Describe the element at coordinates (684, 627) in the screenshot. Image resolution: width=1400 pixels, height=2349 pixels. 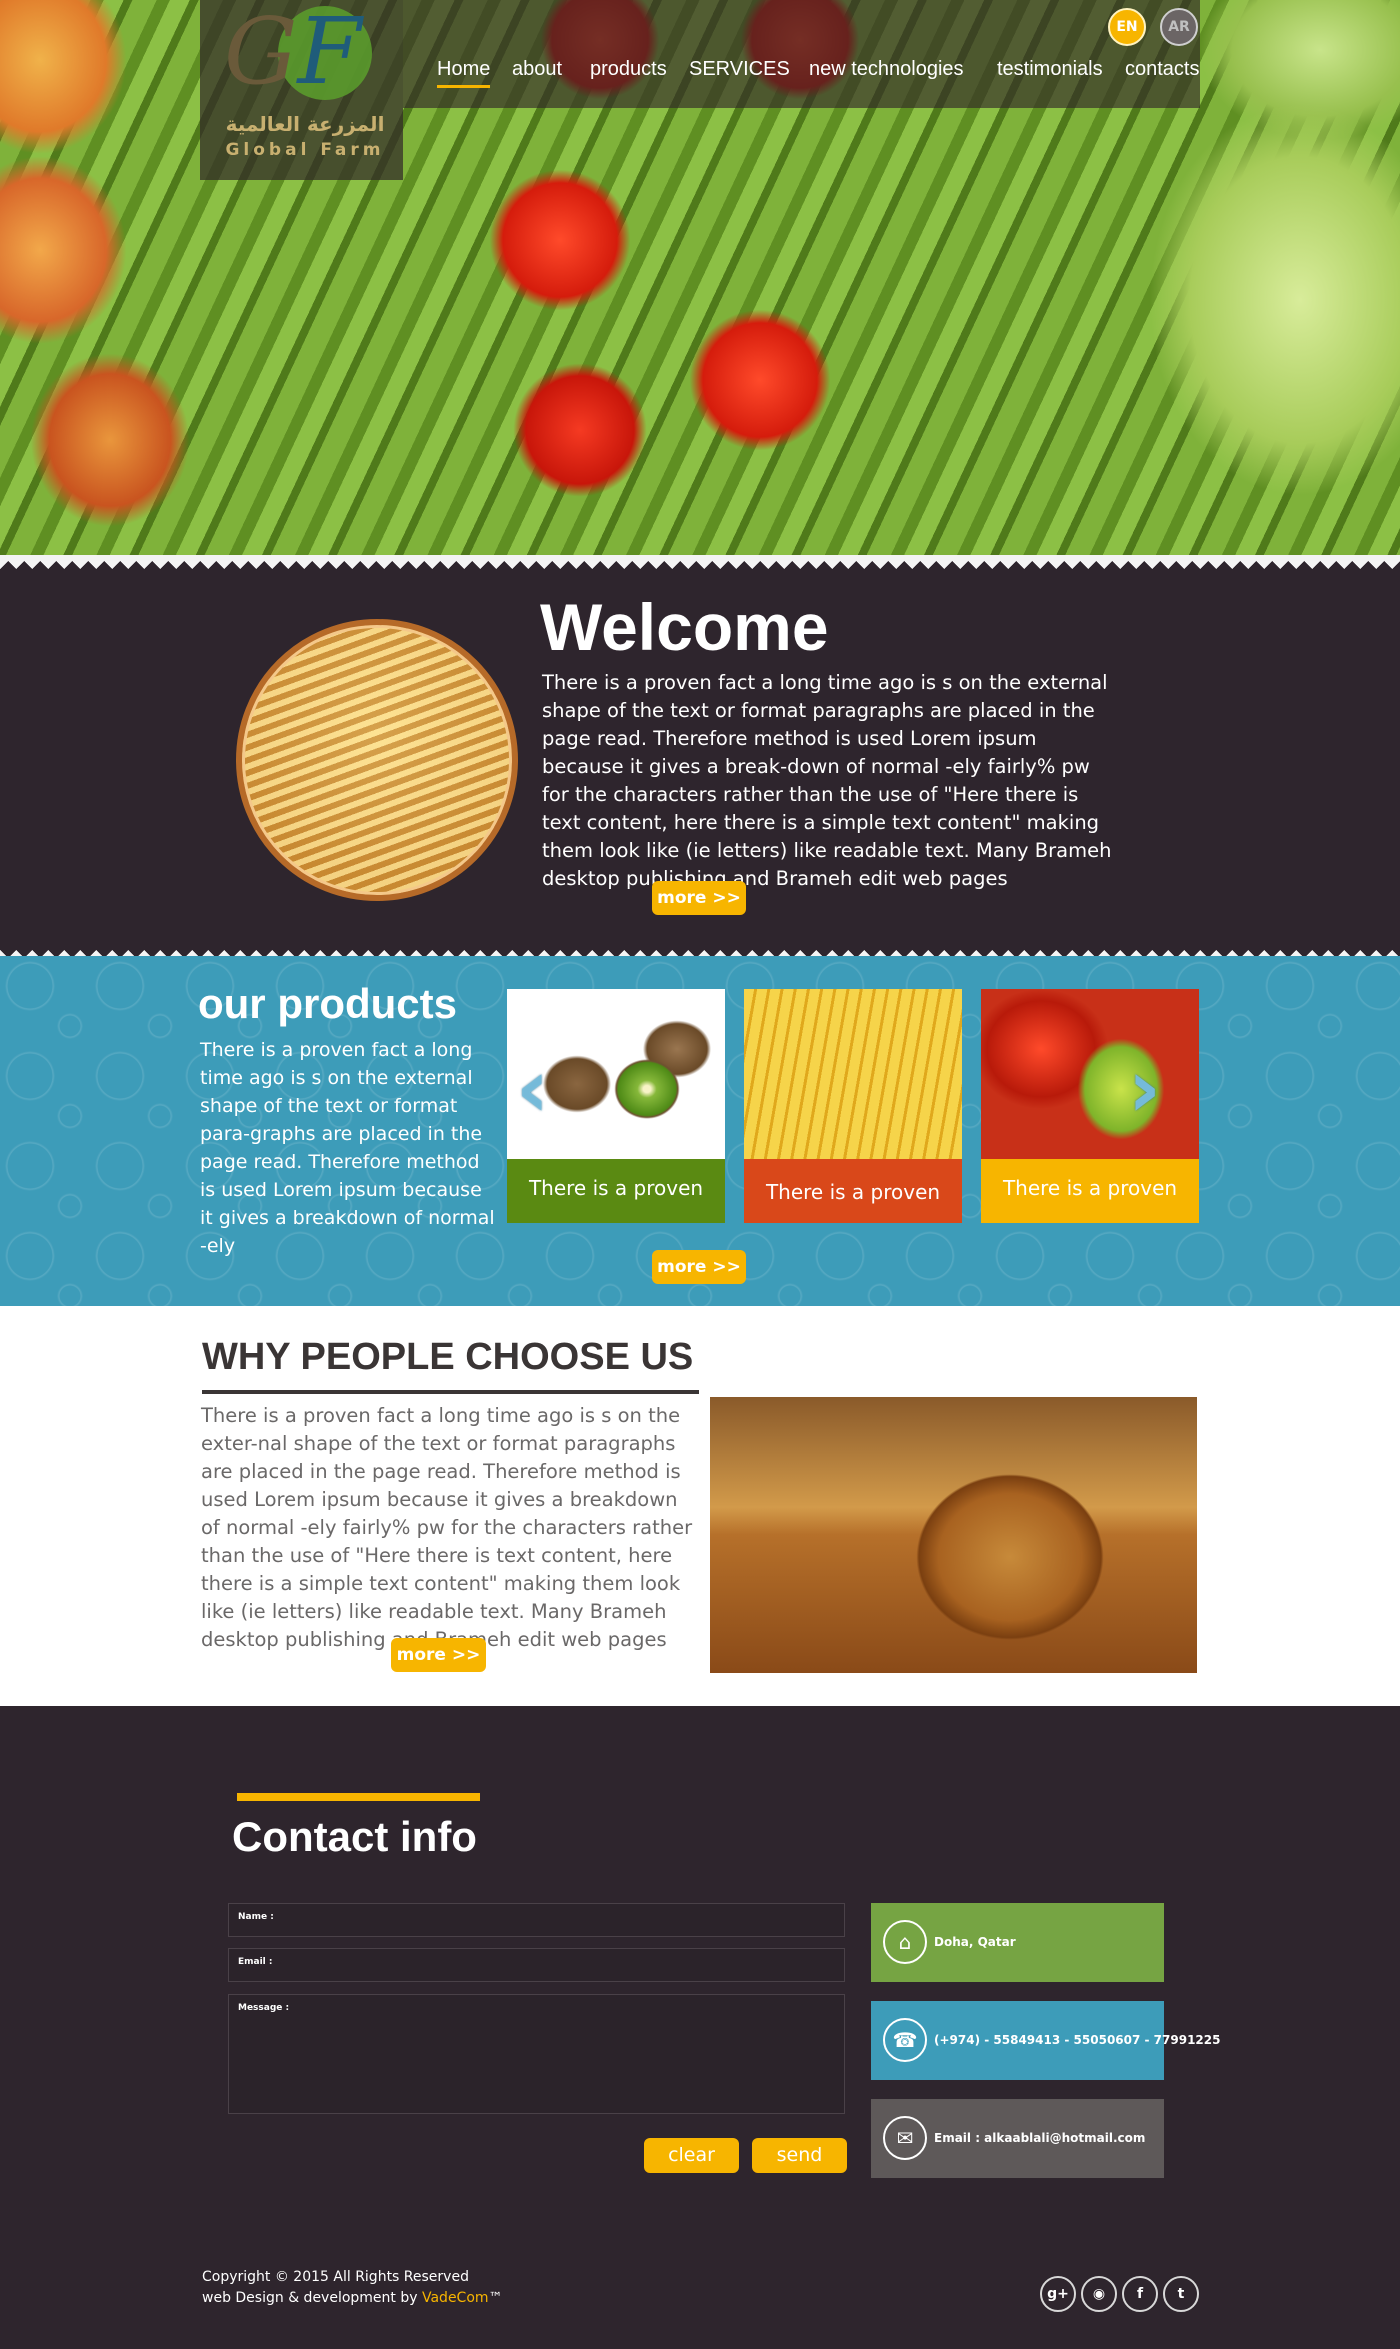
I see `welcome-title: Welcome` at that location.